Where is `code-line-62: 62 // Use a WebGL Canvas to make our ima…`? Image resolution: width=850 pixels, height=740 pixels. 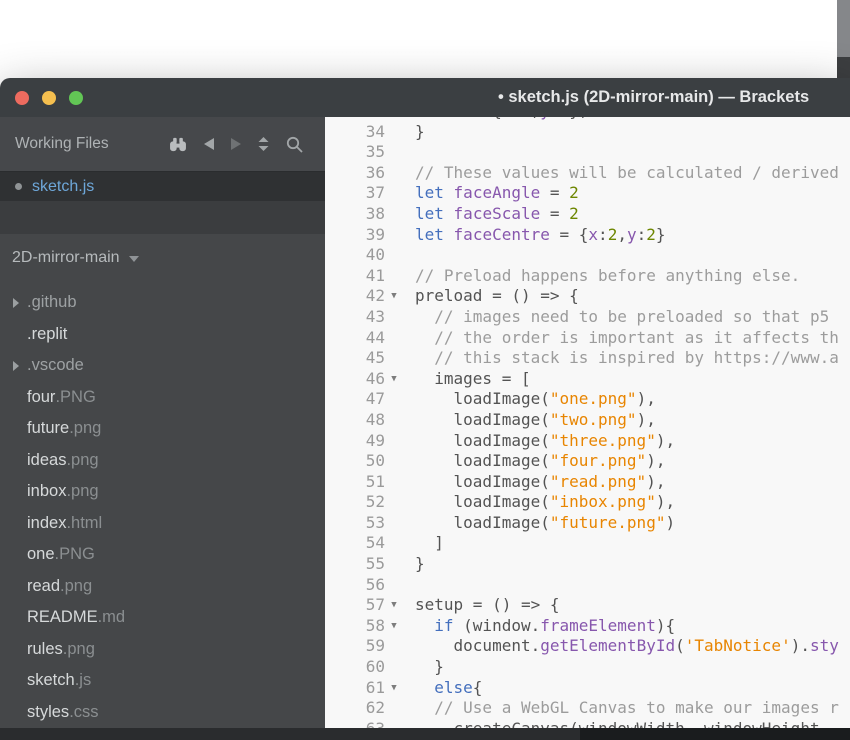
code-line-62: 62 // Use a WebGL Canvas to make our ima… is located at coordinates (587, 708).